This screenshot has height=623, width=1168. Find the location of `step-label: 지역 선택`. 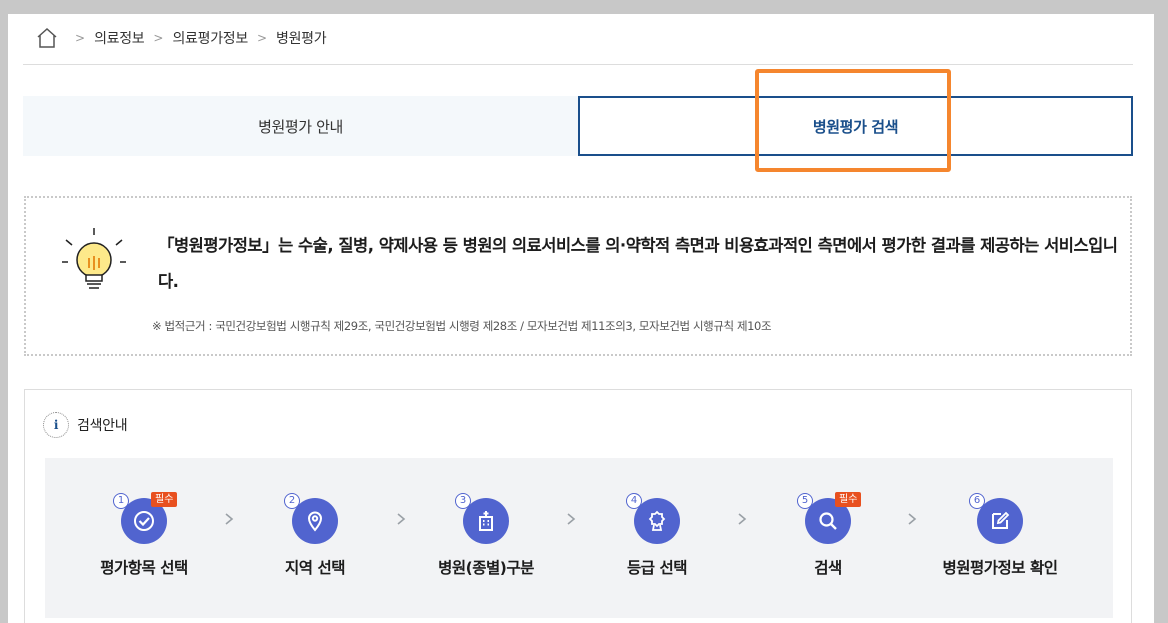

step-label: 지역 선택 is located at coordinates (315, 568).